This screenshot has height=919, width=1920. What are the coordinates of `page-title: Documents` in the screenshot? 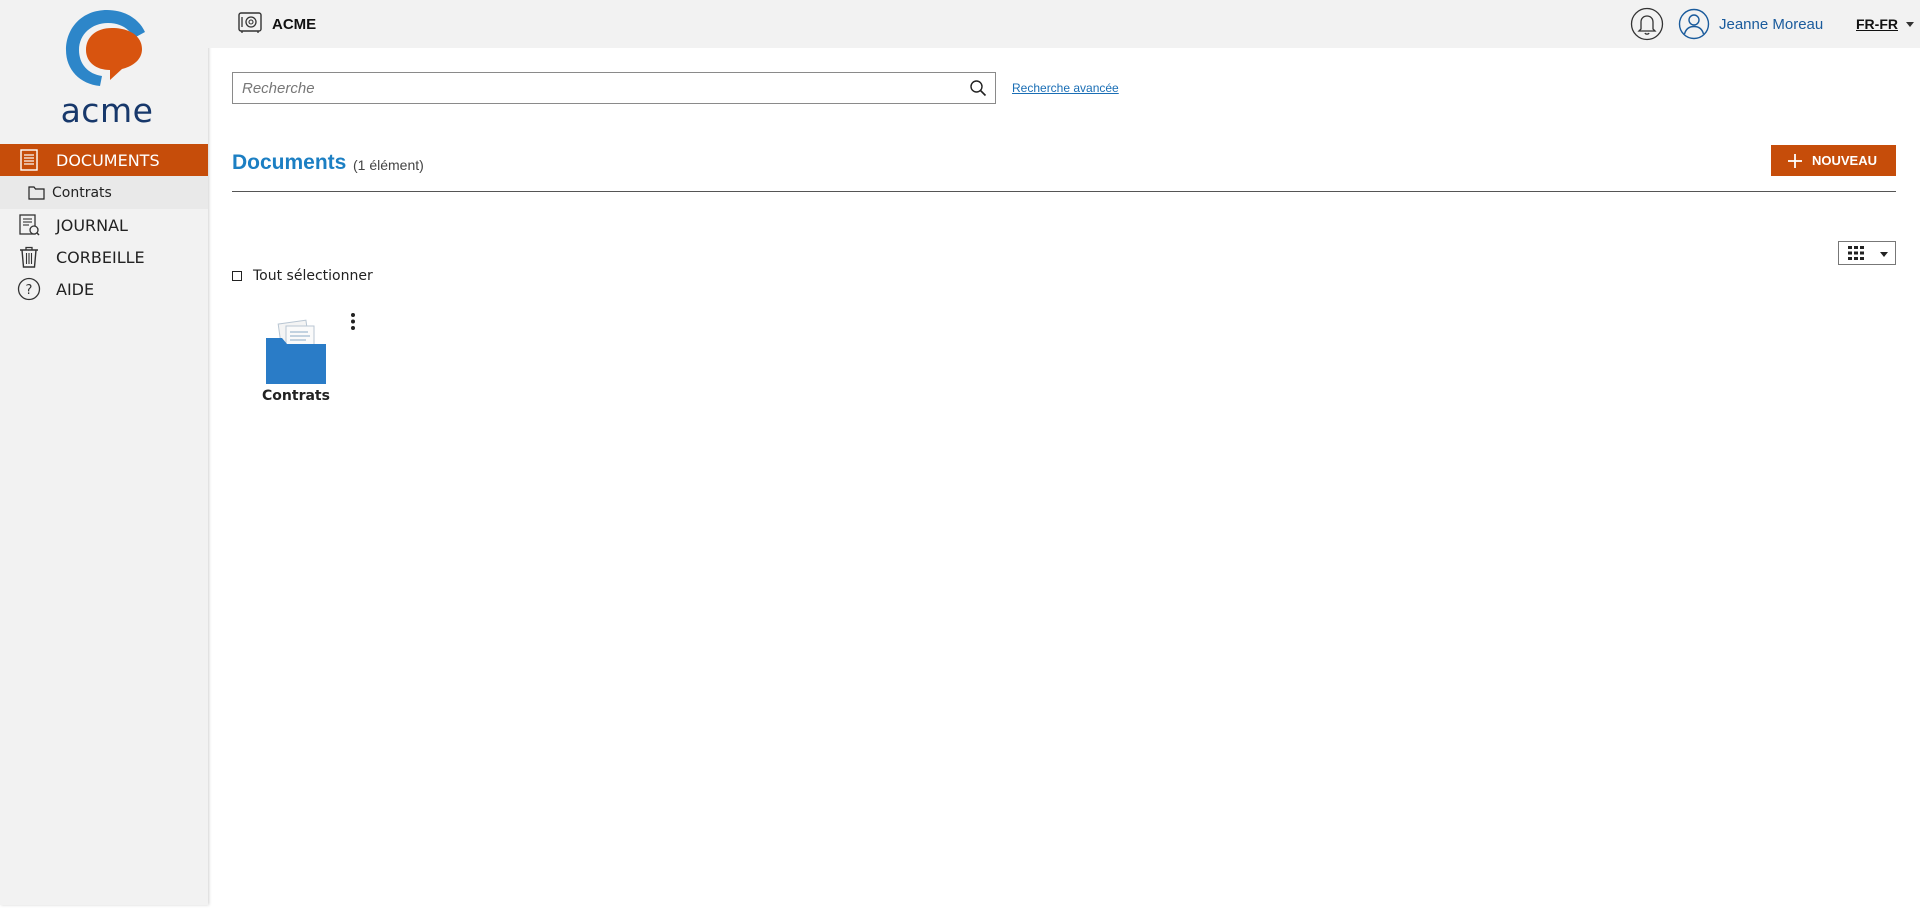 It's located at (289, 162).